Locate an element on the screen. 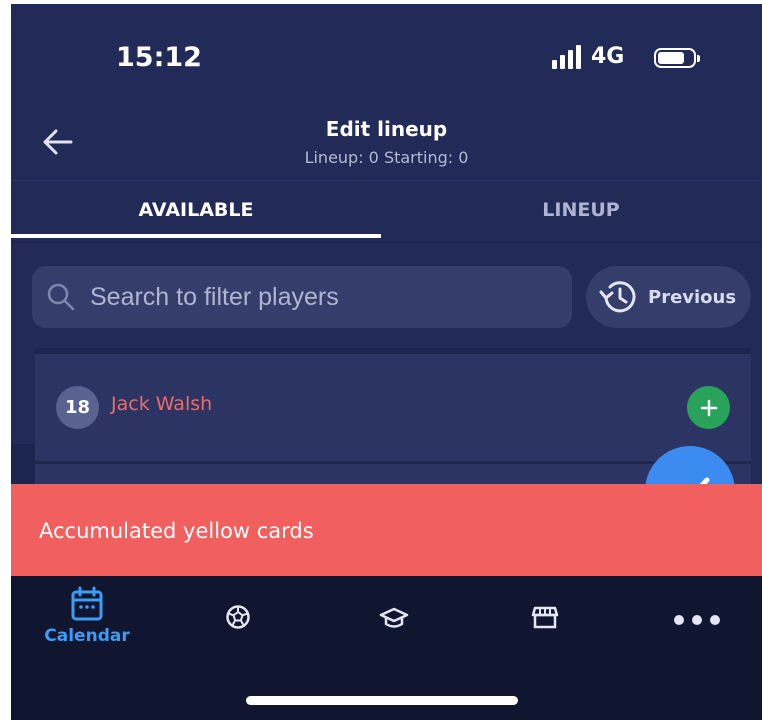 The height and width of the screenshot is (720, 762). soccer-ball-icon is located at coordinates (238, 617).